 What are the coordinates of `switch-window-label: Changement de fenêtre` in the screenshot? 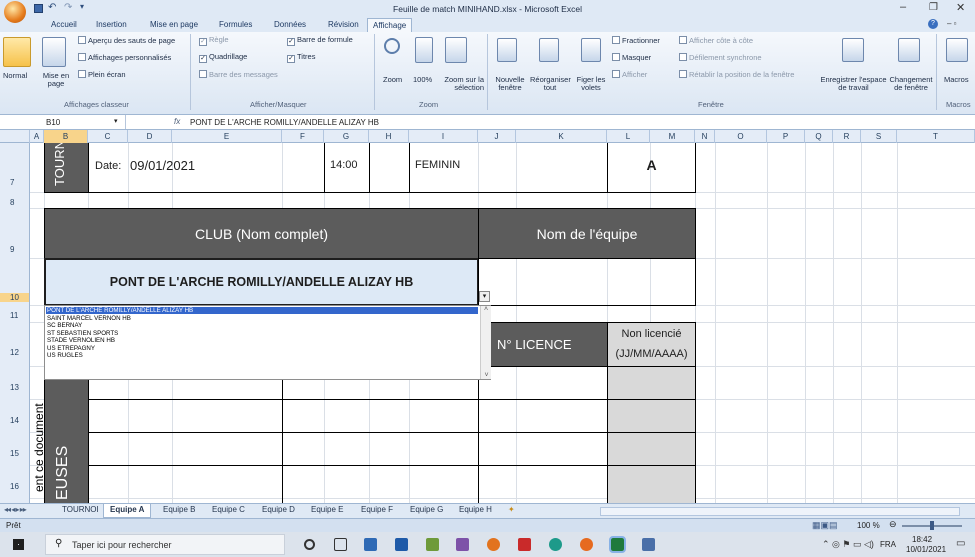 It's located at (911, 84).